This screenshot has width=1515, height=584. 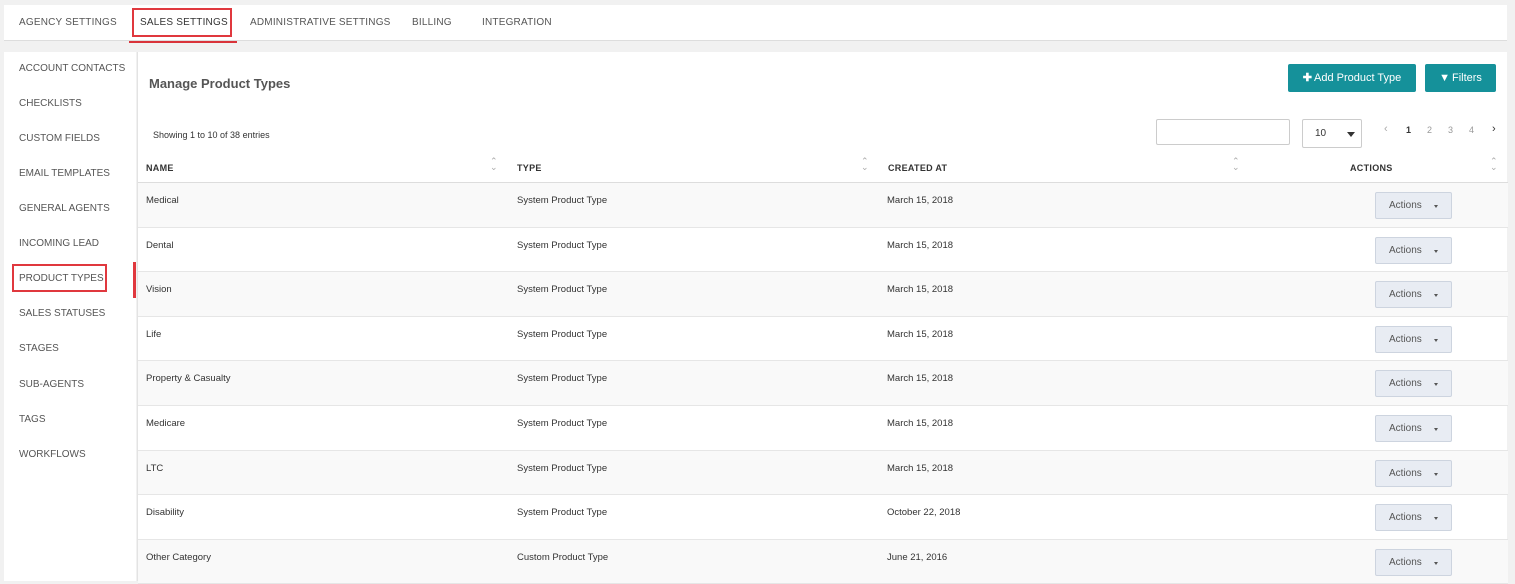 What do you see at coordinates (1444, 78) in the screenshot?
I see `filter-icon: ▼` at bounding box center [1444, 78].